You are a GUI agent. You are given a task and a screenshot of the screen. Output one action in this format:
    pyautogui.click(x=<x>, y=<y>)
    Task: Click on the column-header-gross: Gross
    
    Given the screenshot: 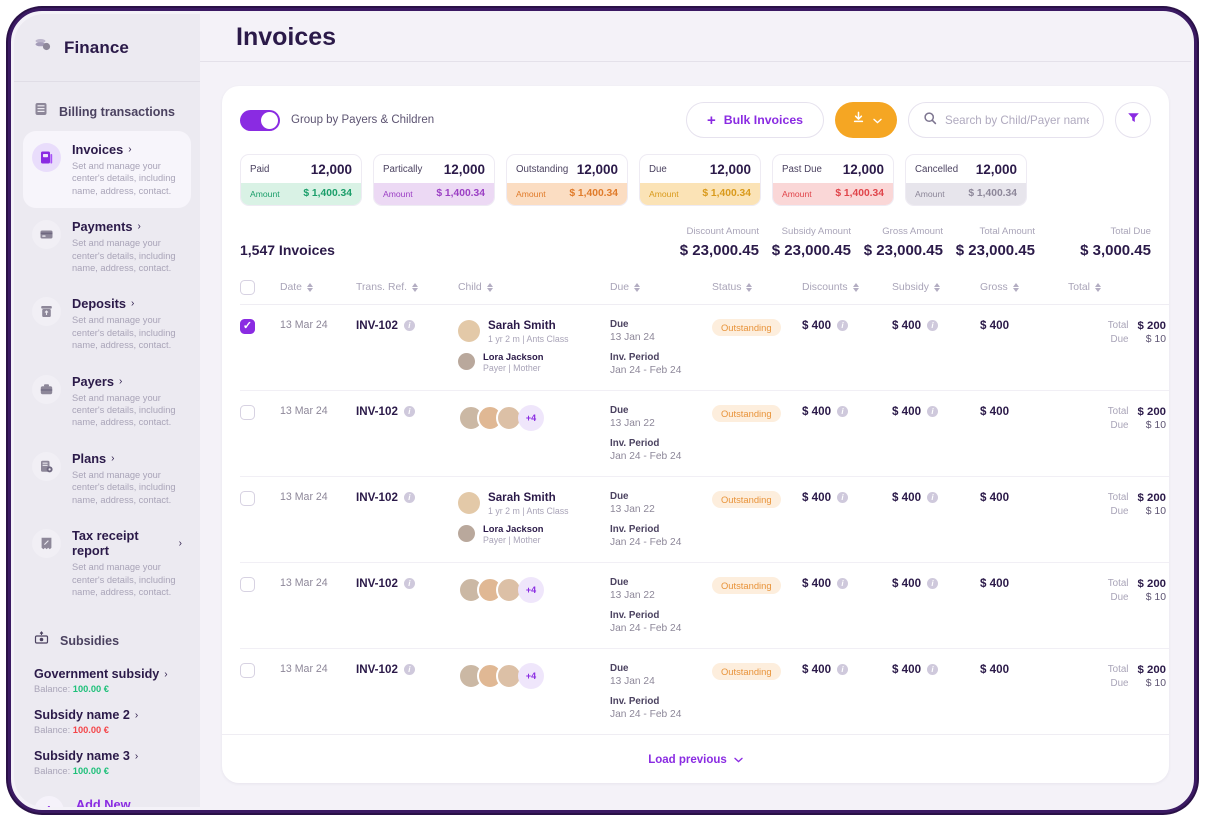 What is the action you would take?
    pyautogui.click(x=1024, y=289)
    